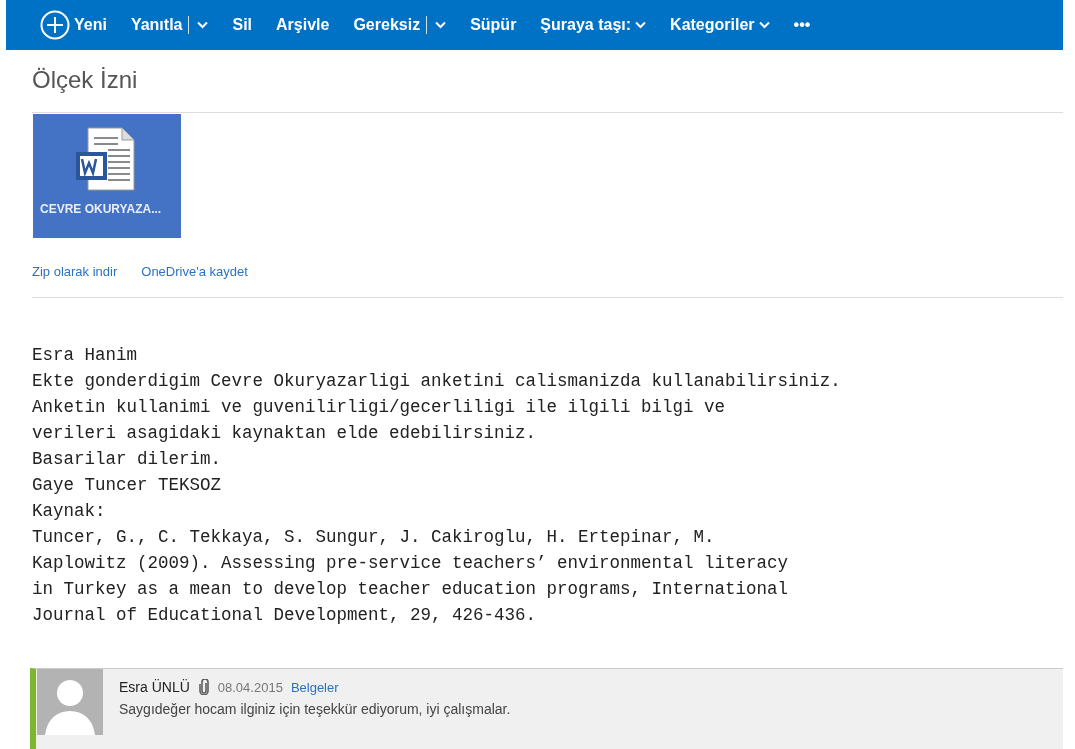  I want to click on toolbar-menu-button: Şuraya taşı:, so click(593, 25).